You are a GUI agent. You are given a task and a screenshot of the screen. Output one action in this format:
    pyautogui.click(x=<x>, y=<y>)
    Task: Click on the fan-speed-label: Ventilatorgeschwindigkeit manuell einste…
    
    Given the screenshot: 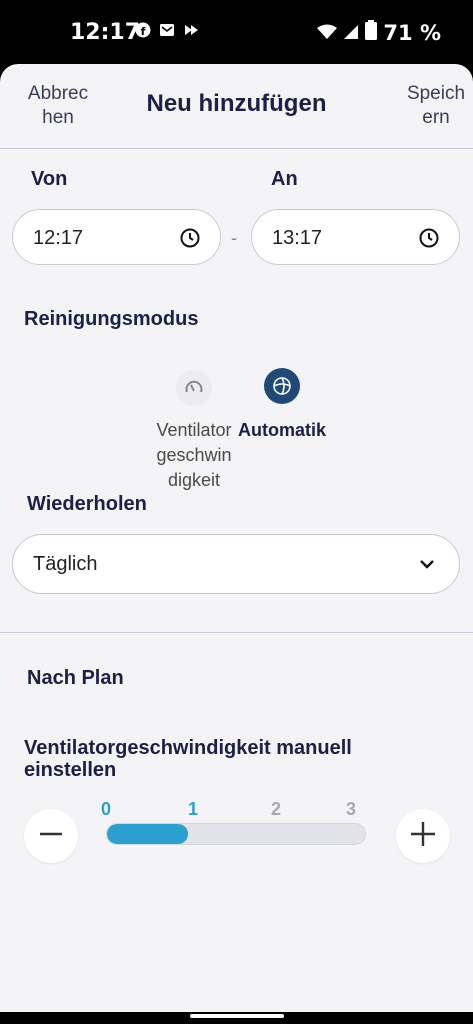 What is the action you would take?
    pyautogui.click(x=188, y=759)
    